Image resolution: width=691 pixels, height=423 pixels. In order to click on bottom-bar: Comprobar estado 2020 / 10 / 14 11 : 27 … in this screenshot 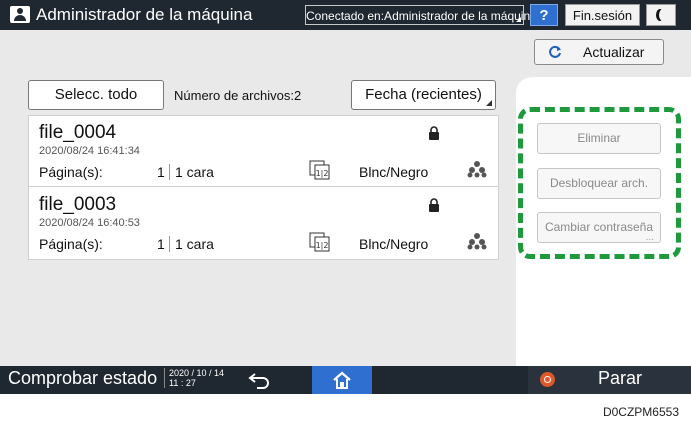, I will do `click(345, 380)`.